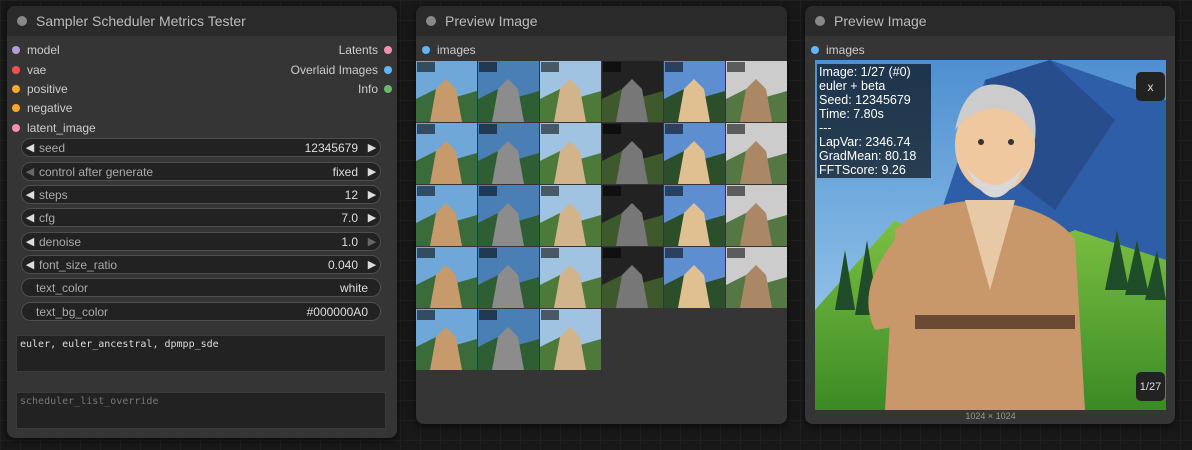 This screenshot has height=450, width=1192. What do you see at coordinates (1150, 386) in the screenshot?
I see `image-counter: 1/27` at bounding box center [1150, 386].